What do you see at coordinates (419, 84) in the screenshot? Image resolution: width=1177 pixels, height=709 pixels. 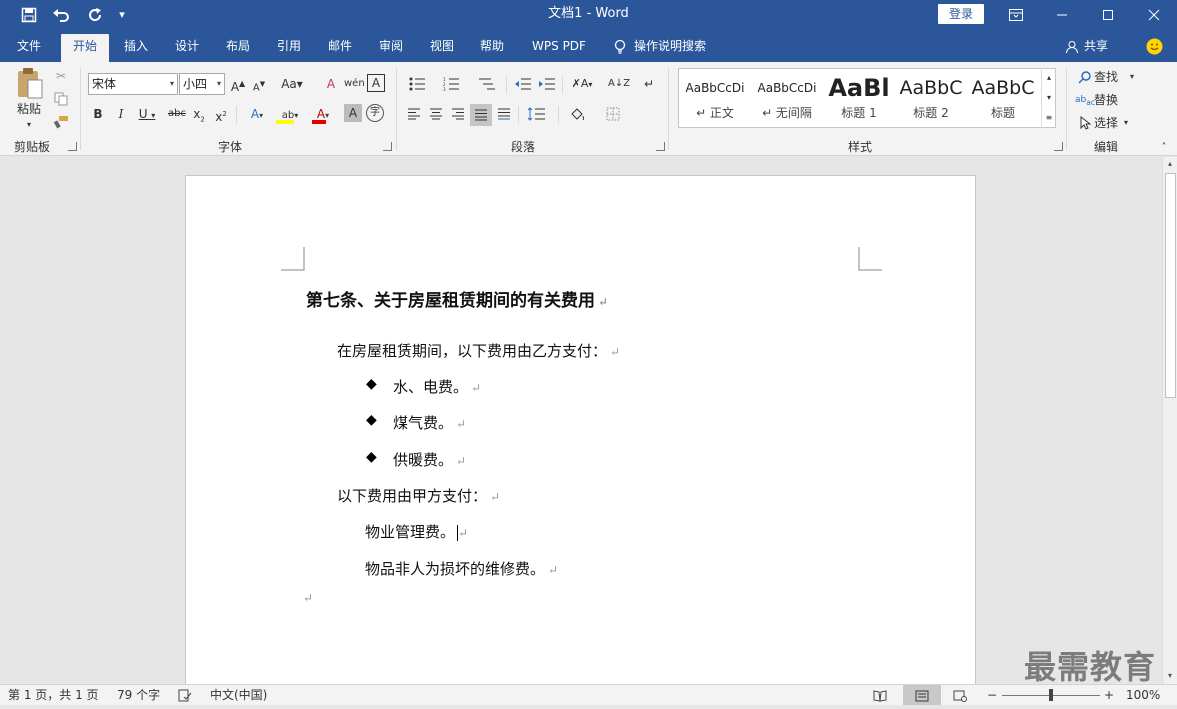 I see `bullets-icon` at bounding box center [419, 84].